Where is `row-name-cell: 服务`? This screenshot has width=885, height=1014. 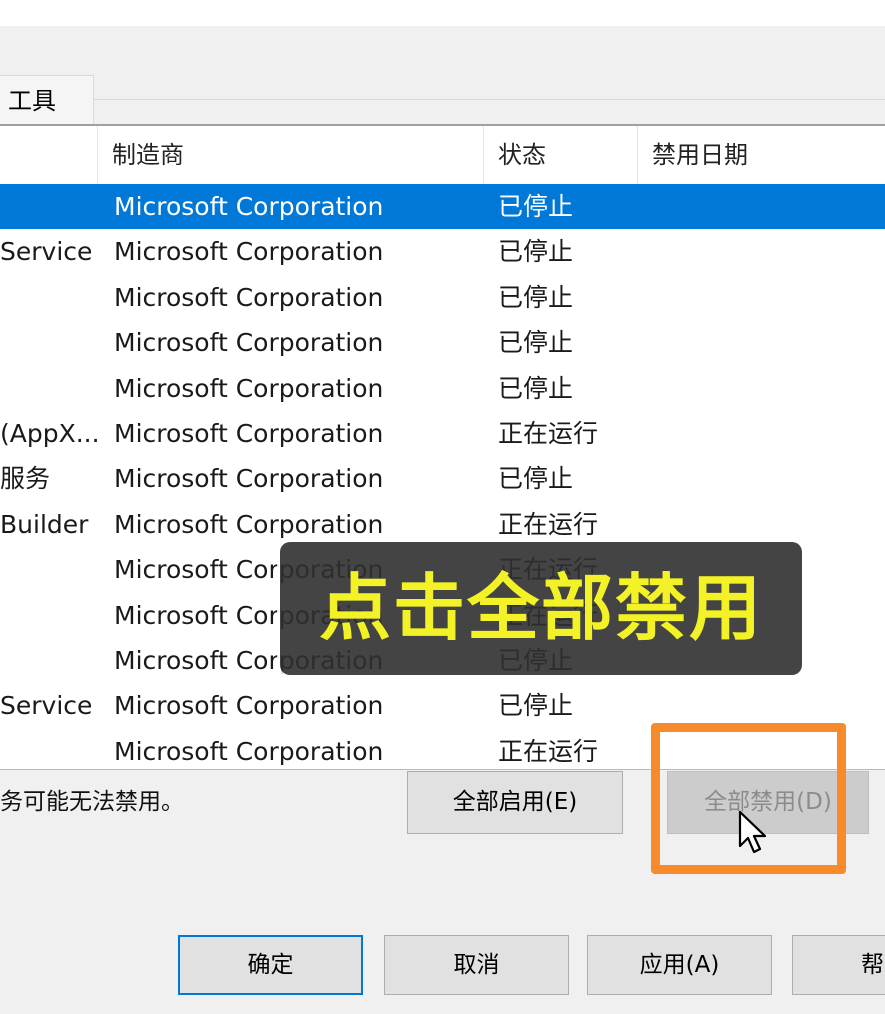
row-name-cell: 服务 is located at coordinates (25, 479).